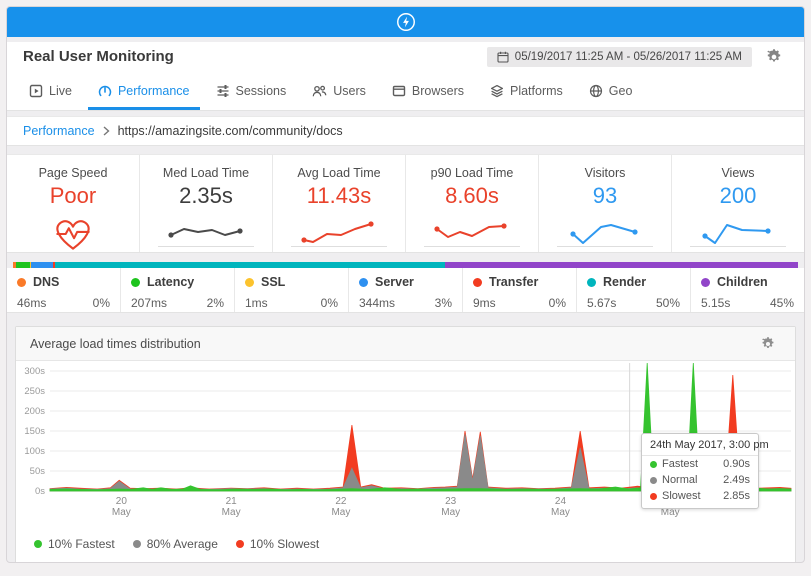 Image resolution: width=811 pixels, height=576 pixels. Describe the element at coordinates (399, 91) in the screenshot. I see `browser-icon` at that location.